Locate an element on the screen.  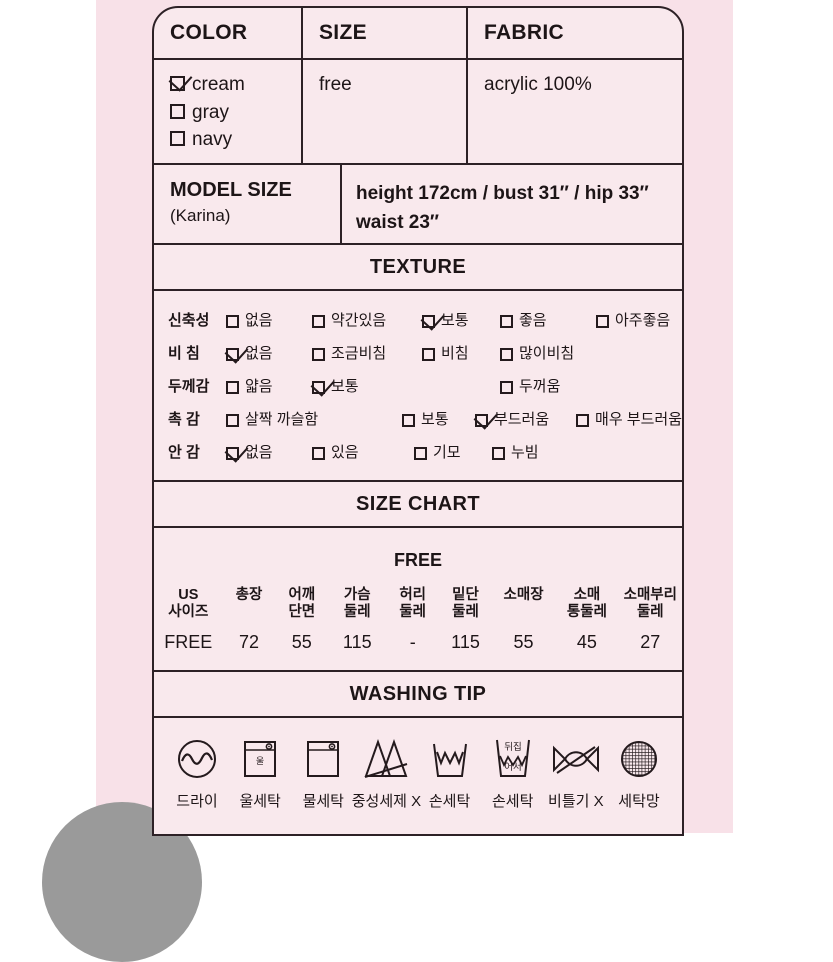
texture-option: 아주좋음 is located at coordinates (633, 319).